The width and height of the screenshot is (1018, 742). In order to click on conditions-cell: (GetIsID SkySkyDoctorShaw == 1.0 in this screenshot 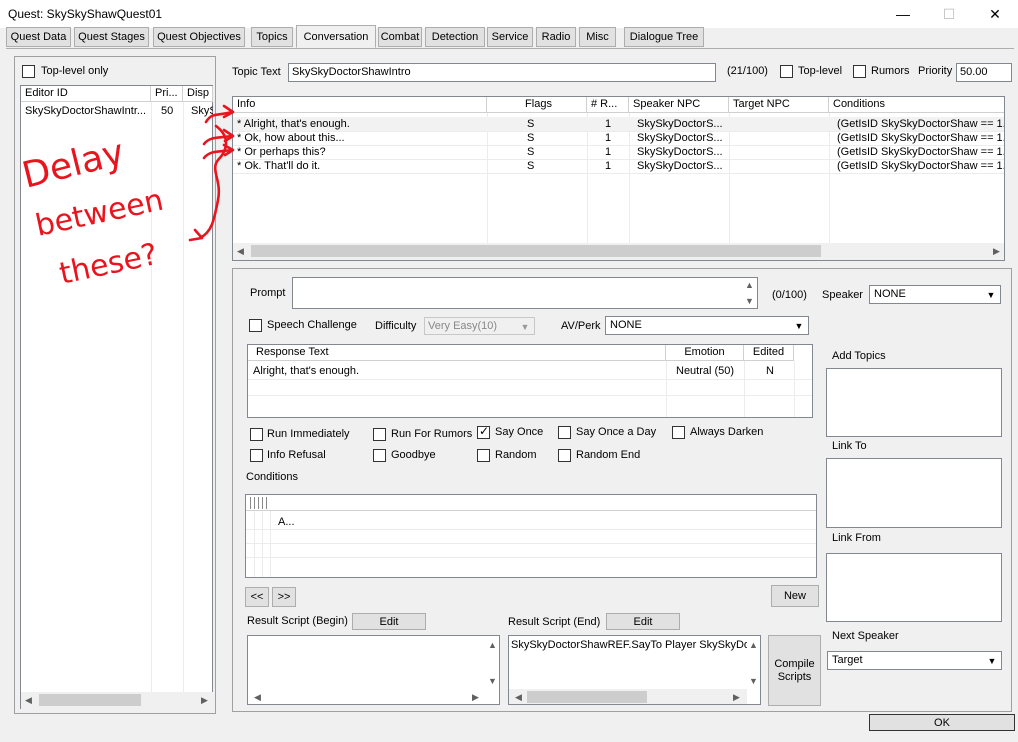, I will do `click(921, 152)`.